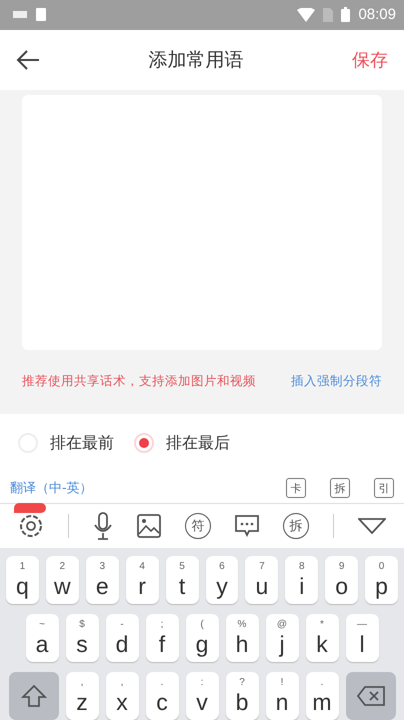 This screenshot has height=720, width=404. I want to click on keyboard-key: ( g, so click(202, 638).